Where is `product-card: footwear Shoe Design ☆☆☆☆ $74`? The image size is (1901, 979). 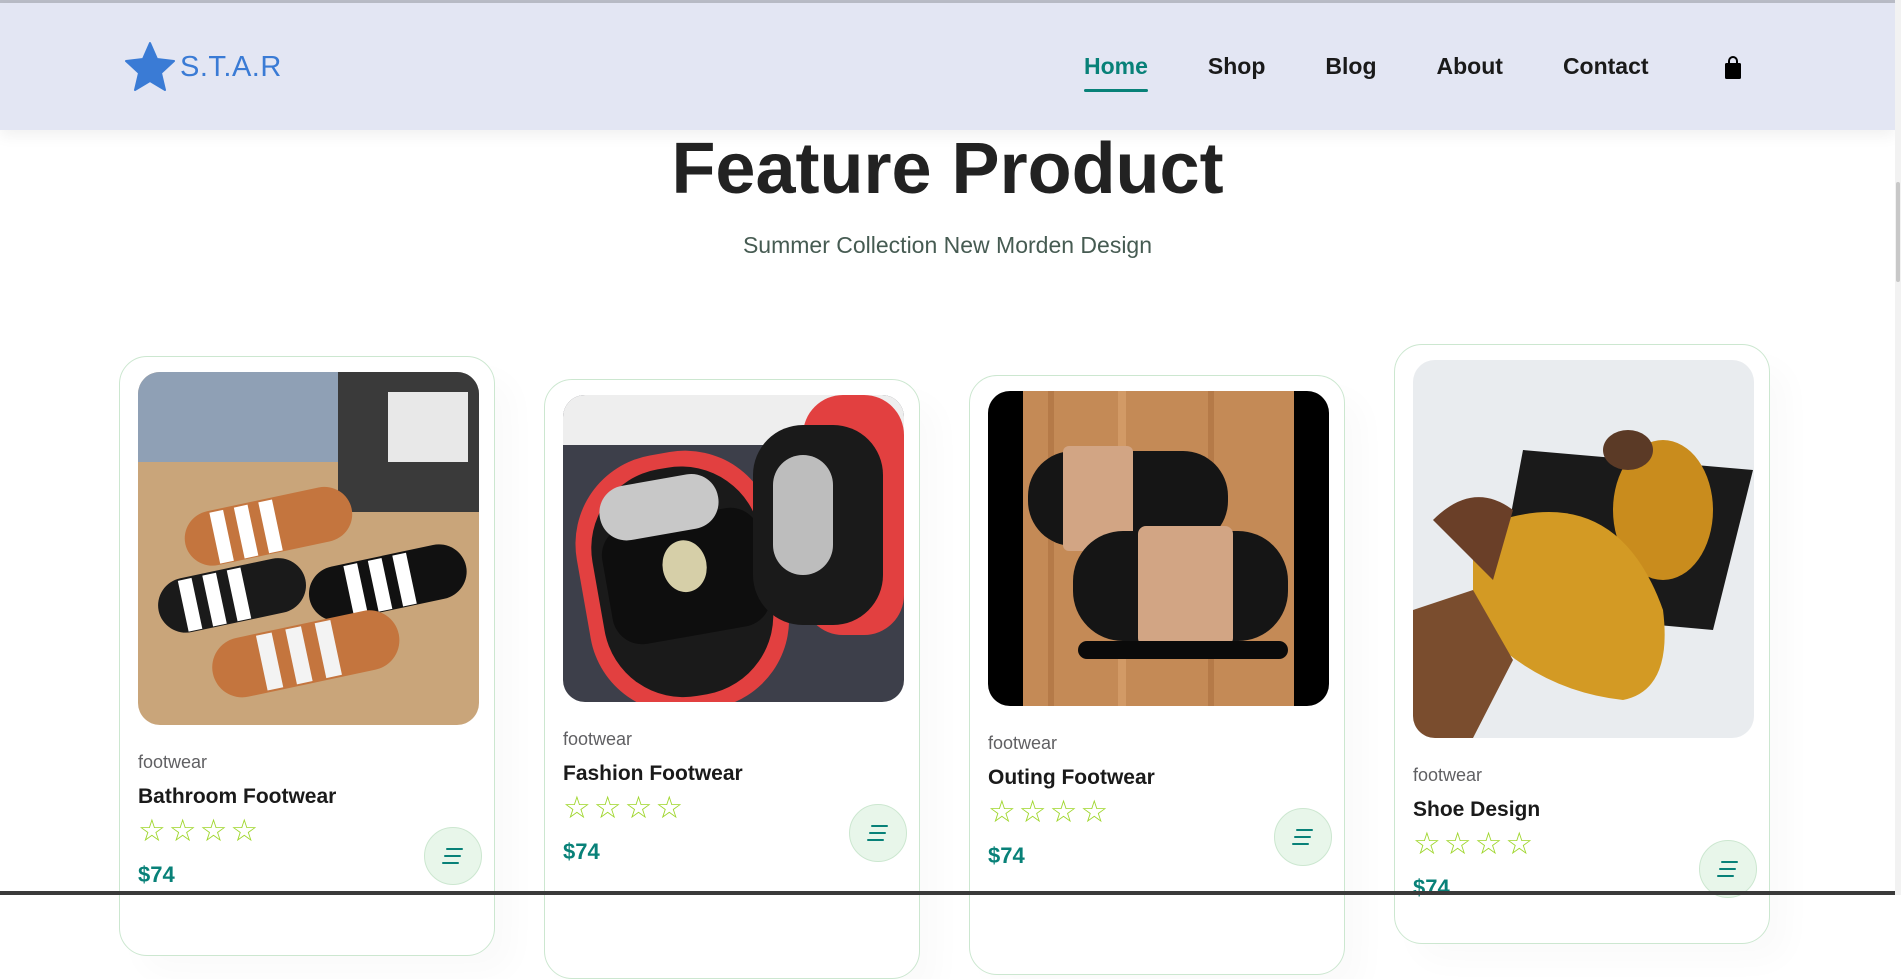 product-card: footwear Shoe Design ☆☆☆☆ $74 is located at coordinates (1582, 644).